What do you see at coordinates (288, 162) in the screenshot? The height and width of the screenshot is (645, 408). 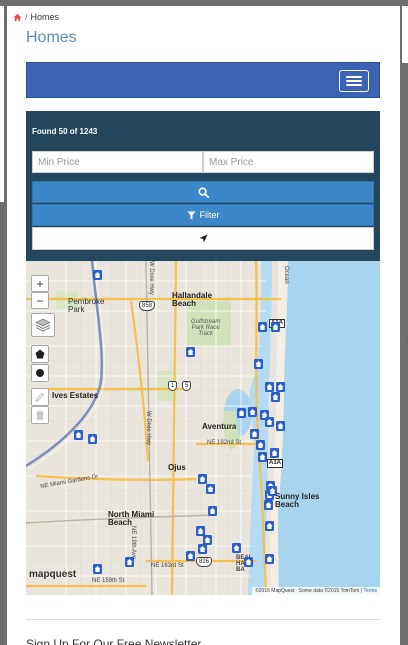 I see `max-price-input` at bounding box center [288, 162].